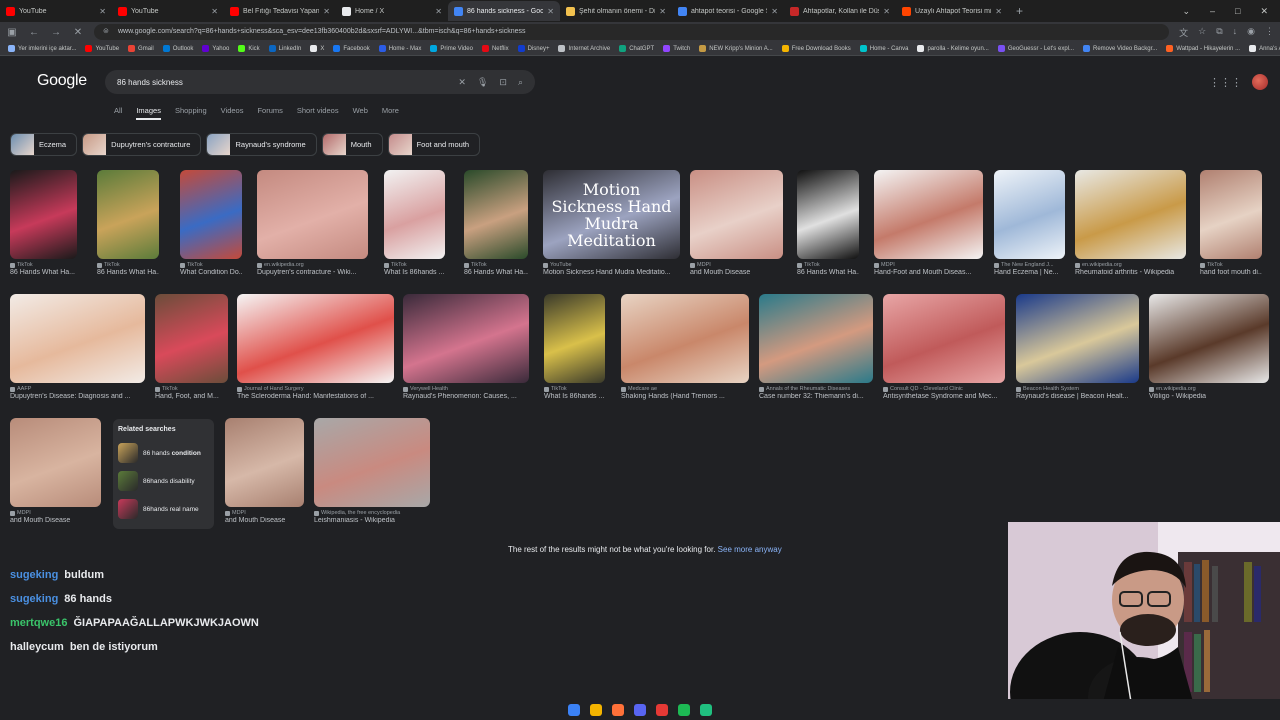  What do you see at coordinates (750, 549) in the screenshot?
I see `see-more-anyway-link: See more anyway` at bounding box center [750, 549].